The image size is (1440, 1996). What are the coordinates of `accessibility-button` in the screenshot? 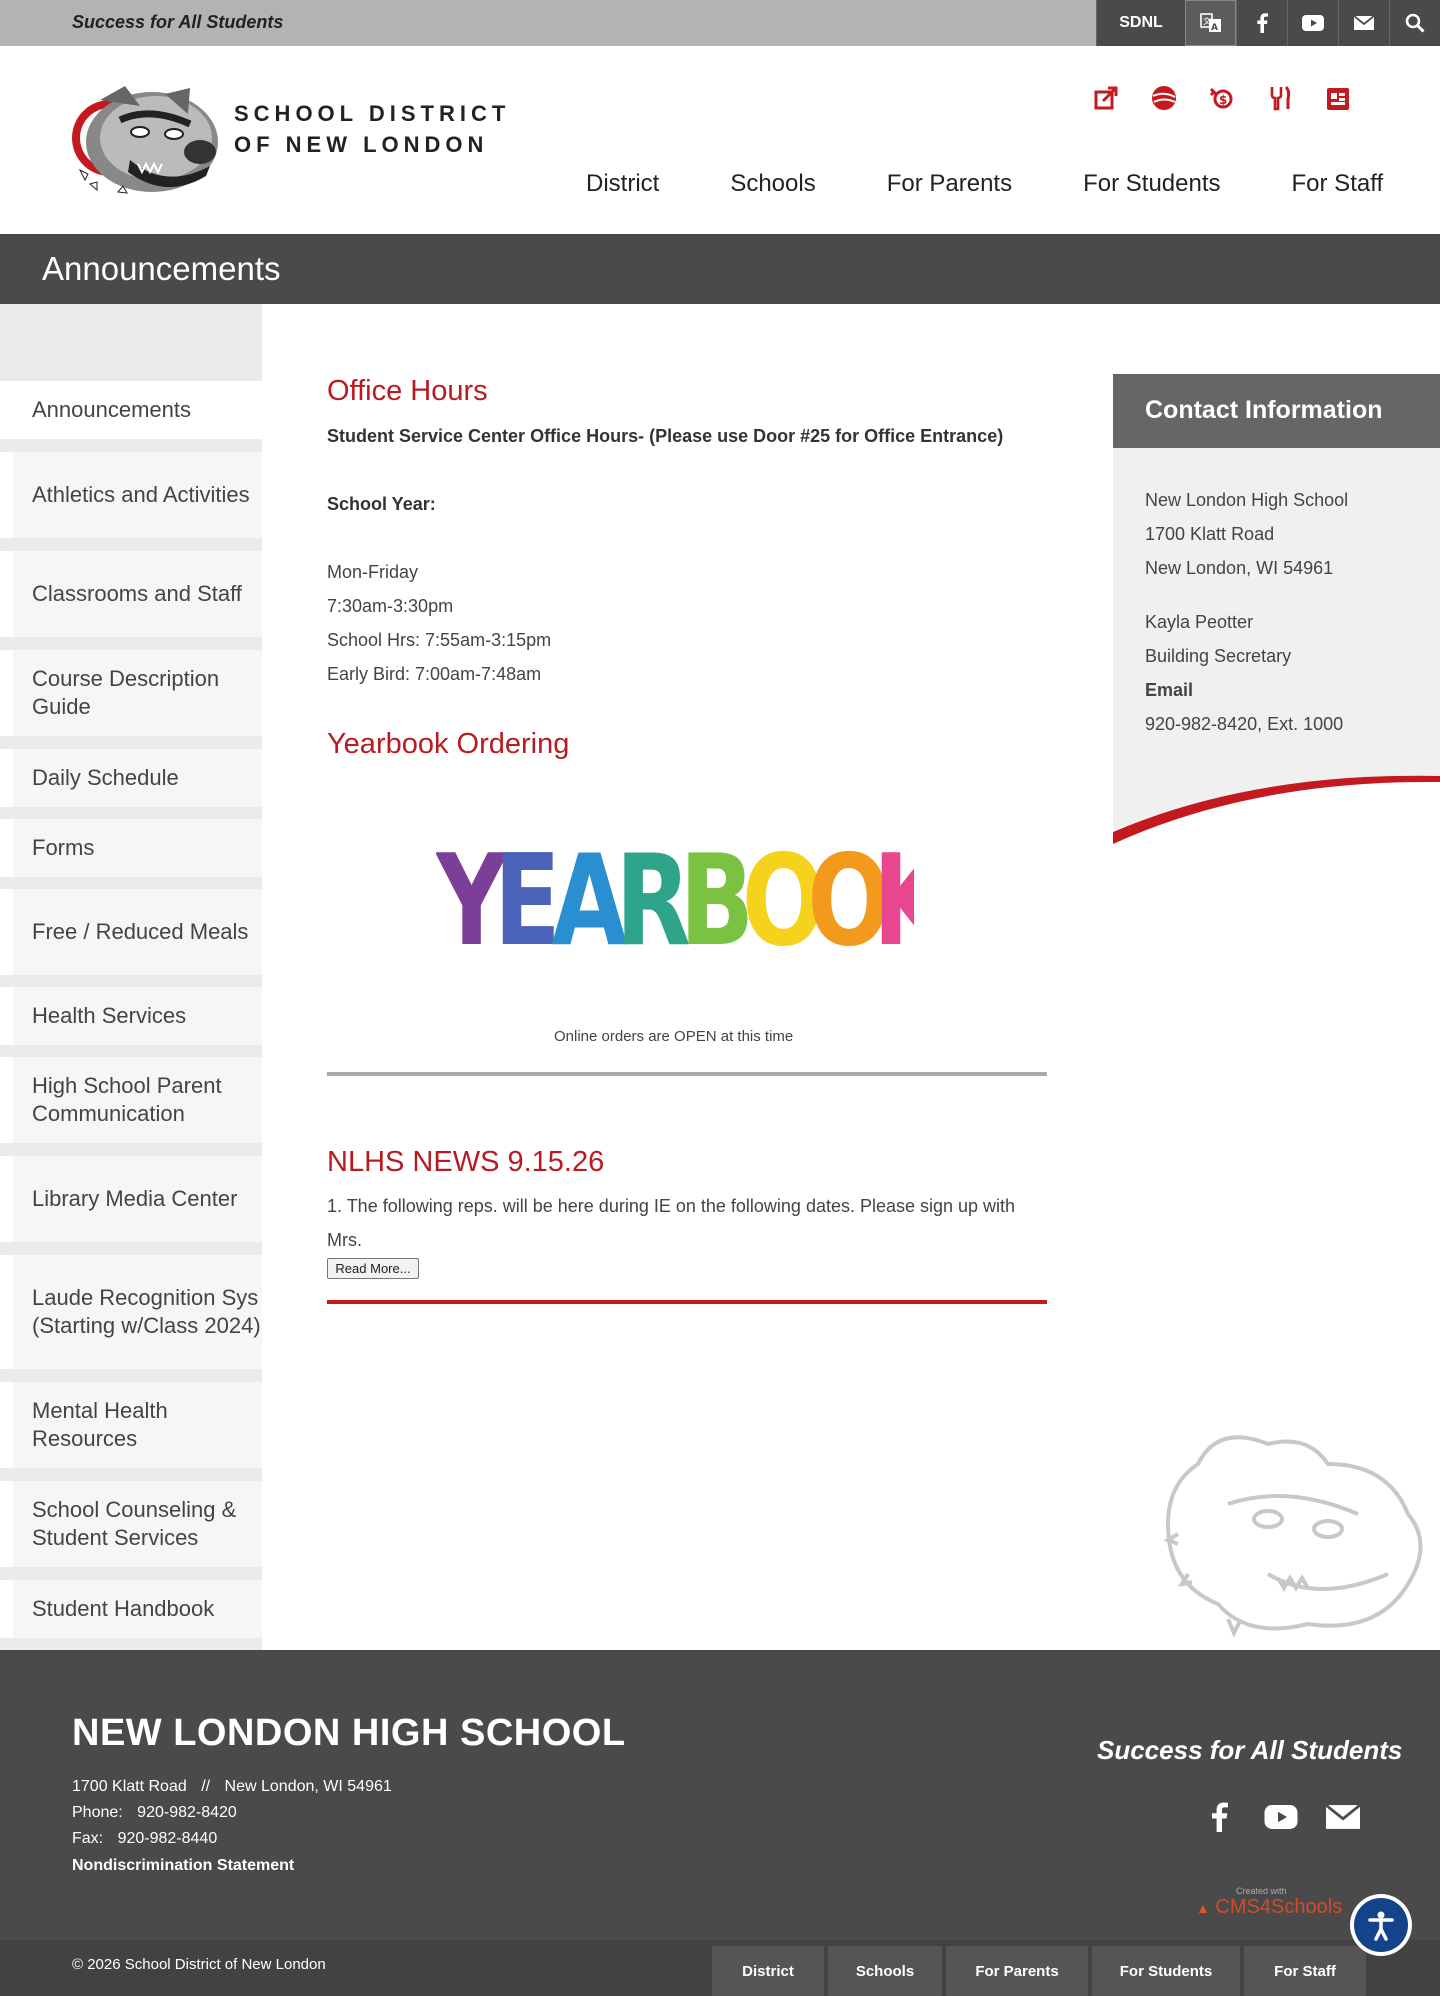 It's located at (1381, 1925).